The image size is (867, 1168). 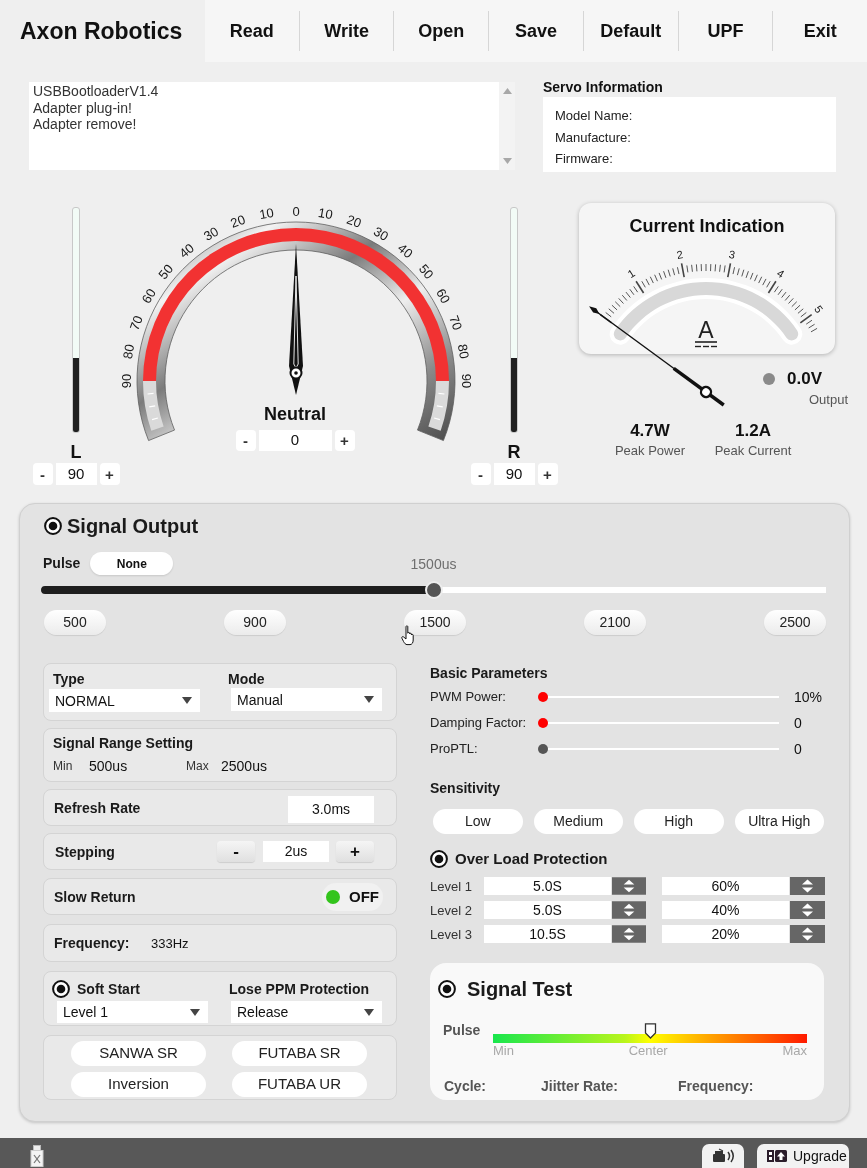 I want to click on scale-label: 1, so click(x=631, y=273).